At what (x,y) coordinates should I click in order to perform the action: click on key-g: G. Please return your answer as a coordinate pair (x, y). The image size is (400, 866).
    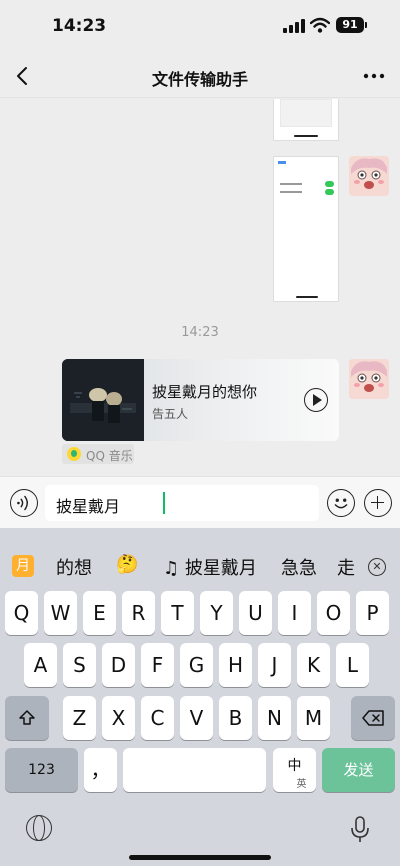
    Looking at the image, I should click on (196, 665).